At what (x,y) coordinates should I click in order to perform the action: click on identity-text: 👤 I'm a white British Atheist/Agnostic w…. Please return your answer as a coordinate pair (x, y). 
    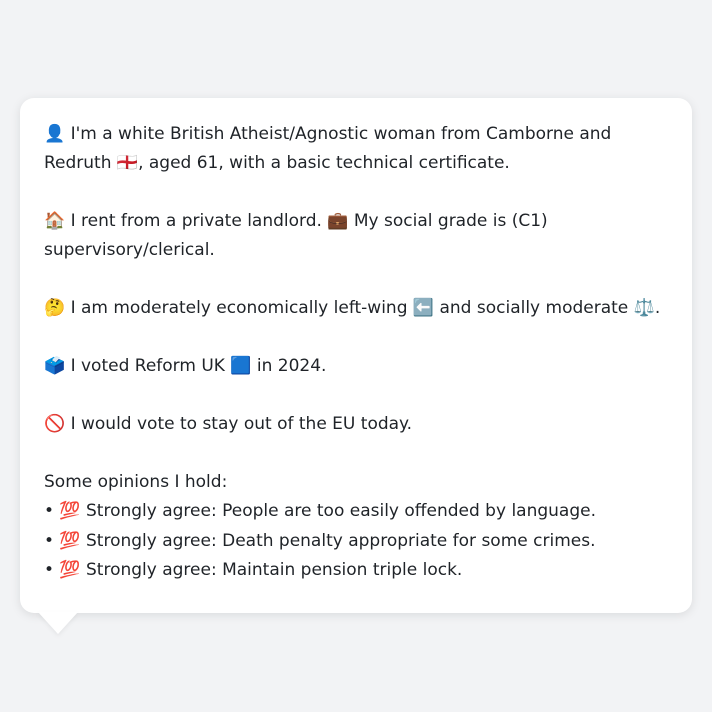
    Looking at the image, I should click on (328, 148).